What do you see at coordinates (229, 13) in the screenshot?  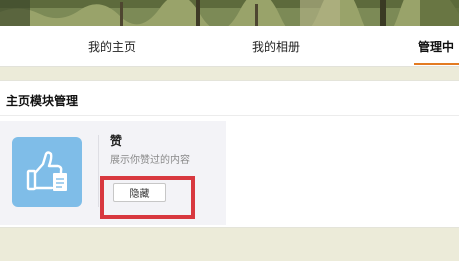 I see `header-banner-image` at bounding box center [229, 13].